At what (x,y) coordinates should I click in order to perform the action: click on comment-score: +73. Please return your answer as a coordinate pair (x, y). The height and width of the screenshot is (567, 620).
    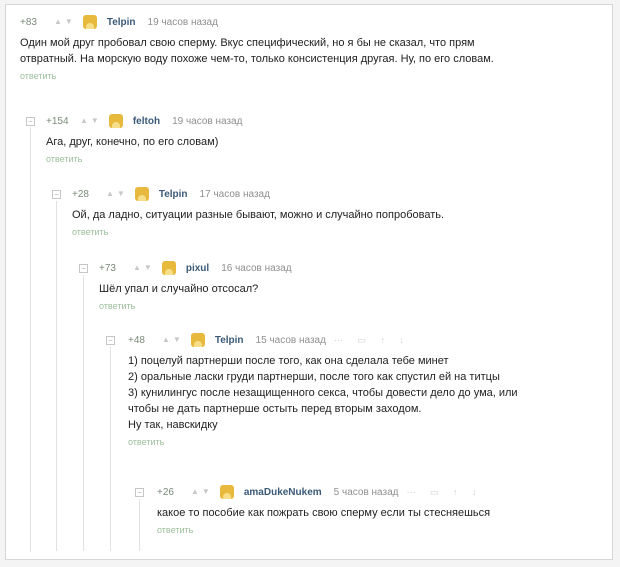
    Looking at the image, I should click on (107, 268).